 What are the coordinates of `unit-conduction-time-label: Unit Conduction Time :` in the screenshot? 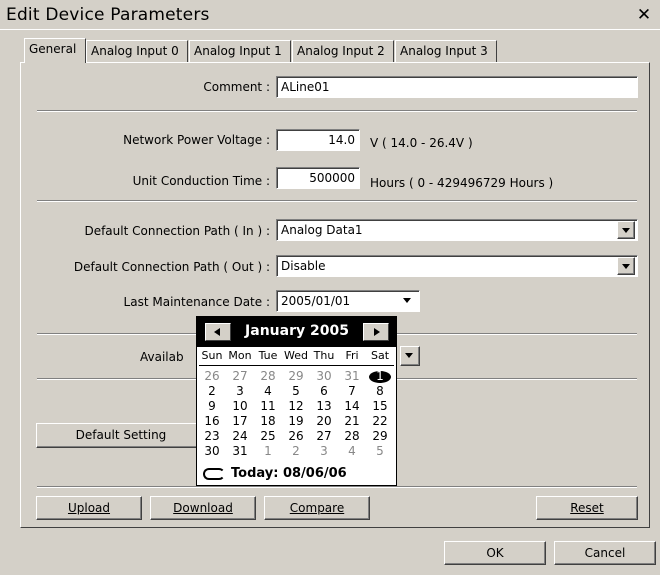 It's located at (201, 181).